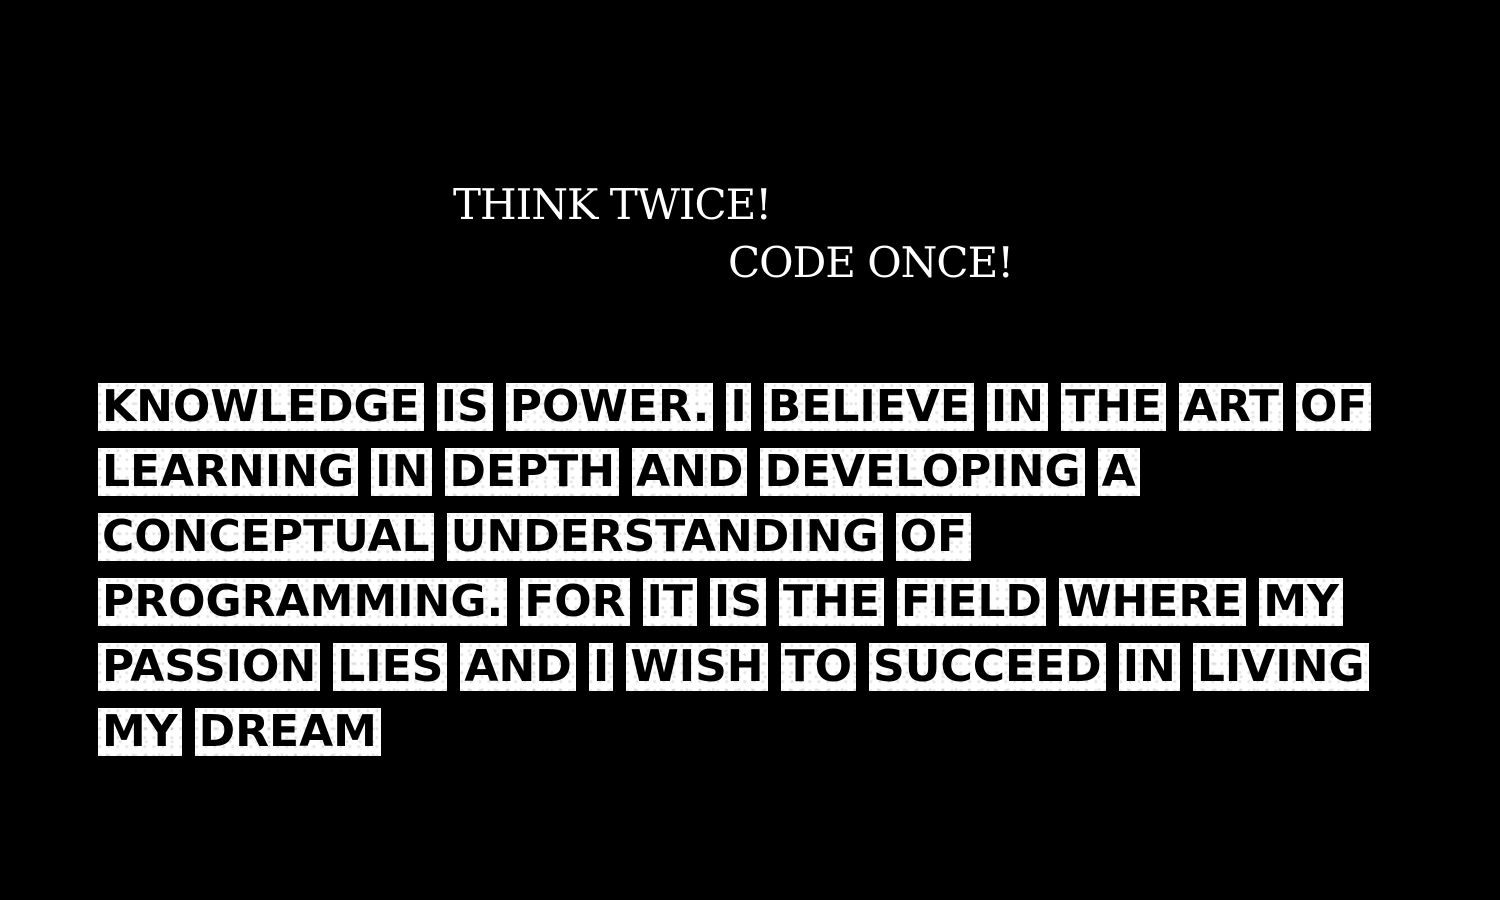  What do you see at coordinates (390, 667) in the screenshot?
I see `statement-word: LIES` at bounding box center [390, 667].